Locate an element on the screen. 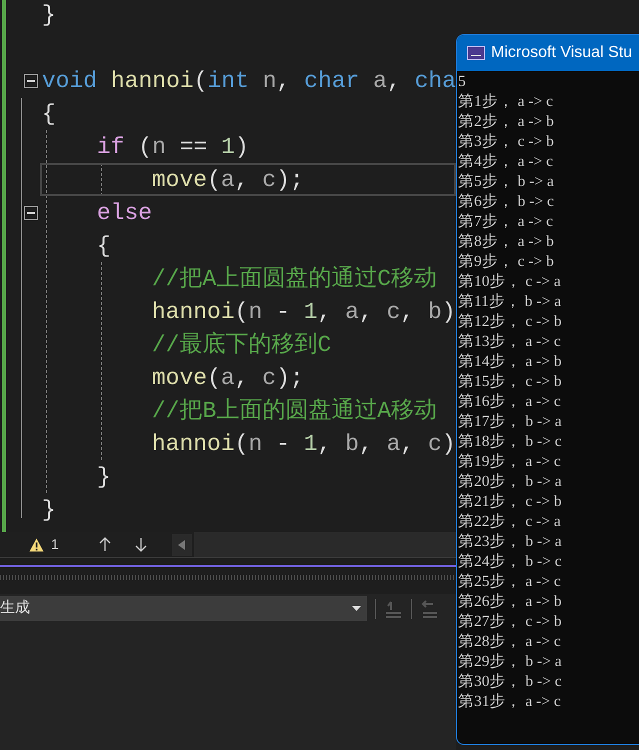 This screenshot has height=750, width=639. console-output-line: 第21步， c -> b is located at coordinates (510, 502).